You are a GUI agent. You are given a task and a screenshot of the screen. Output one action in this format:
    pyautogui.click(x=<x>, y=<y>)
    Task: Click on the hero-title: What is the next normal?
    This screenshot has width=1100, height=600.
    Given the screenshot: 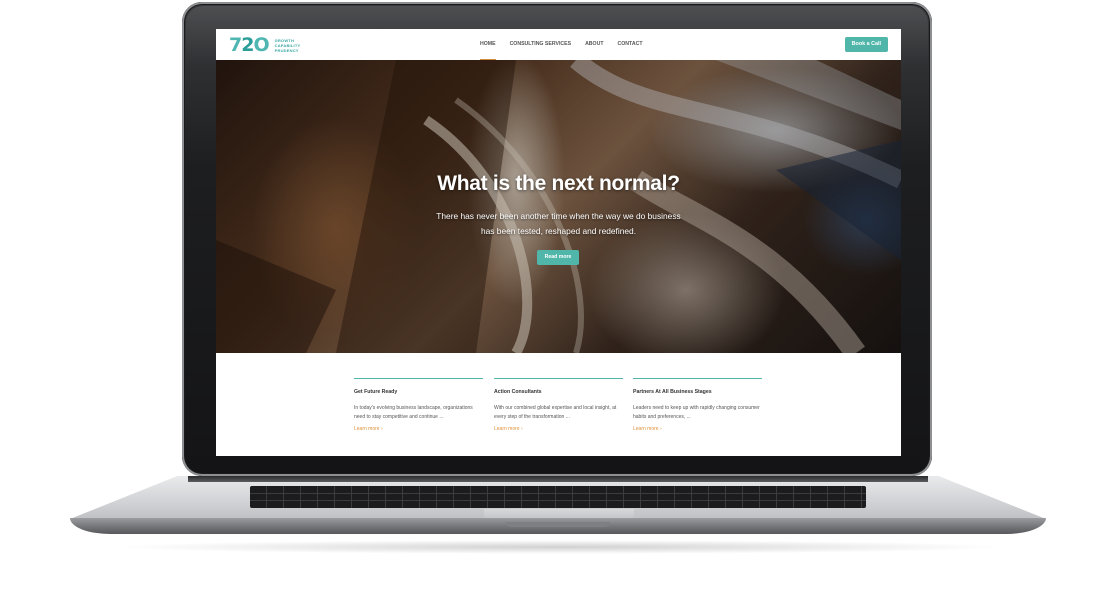 What is the action you would take?
    pyautogui.click(x=558, y=183)
    